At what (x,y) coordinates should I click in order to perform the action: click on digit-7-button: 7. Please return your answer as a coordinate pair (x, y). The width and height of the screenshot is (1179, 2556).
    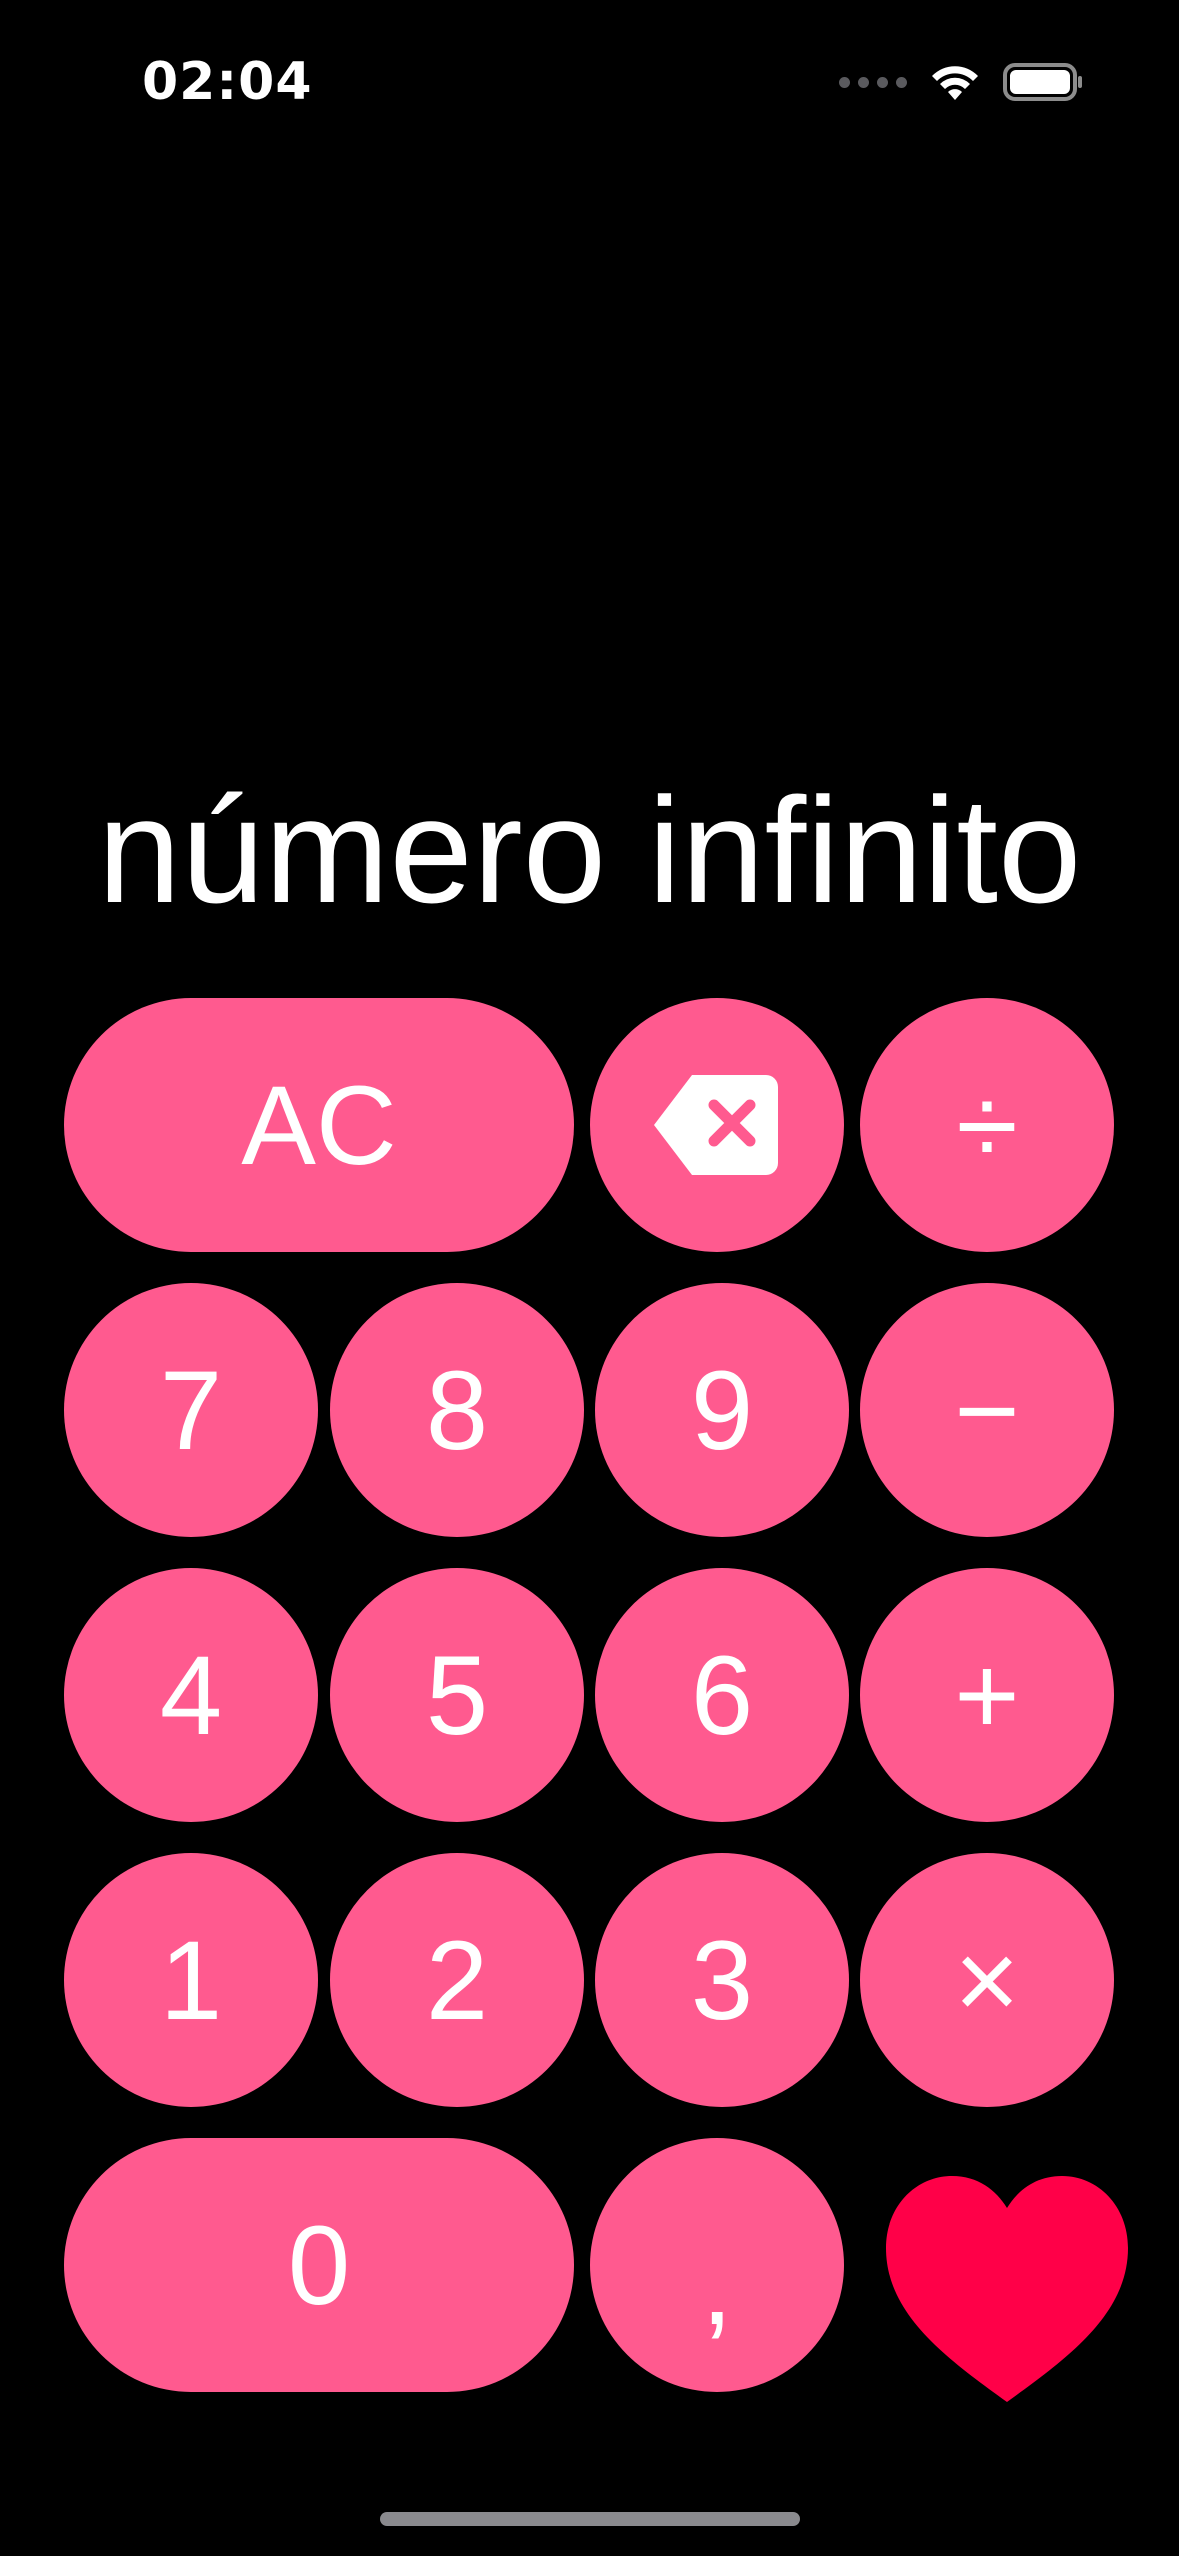
    Looking at the image, I should click on (191, 1410).